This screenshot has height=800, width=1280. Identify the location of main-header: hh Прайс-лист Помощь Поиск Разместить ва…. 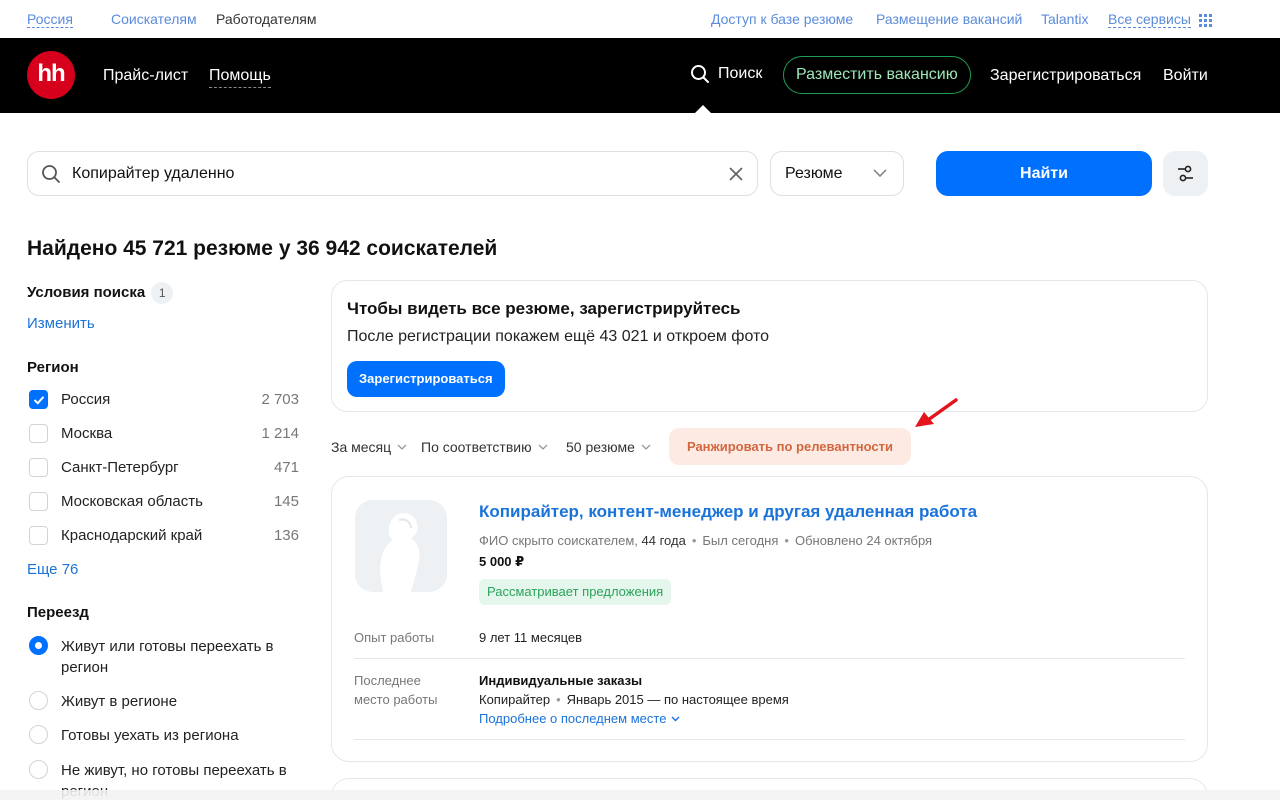
(640, 75).